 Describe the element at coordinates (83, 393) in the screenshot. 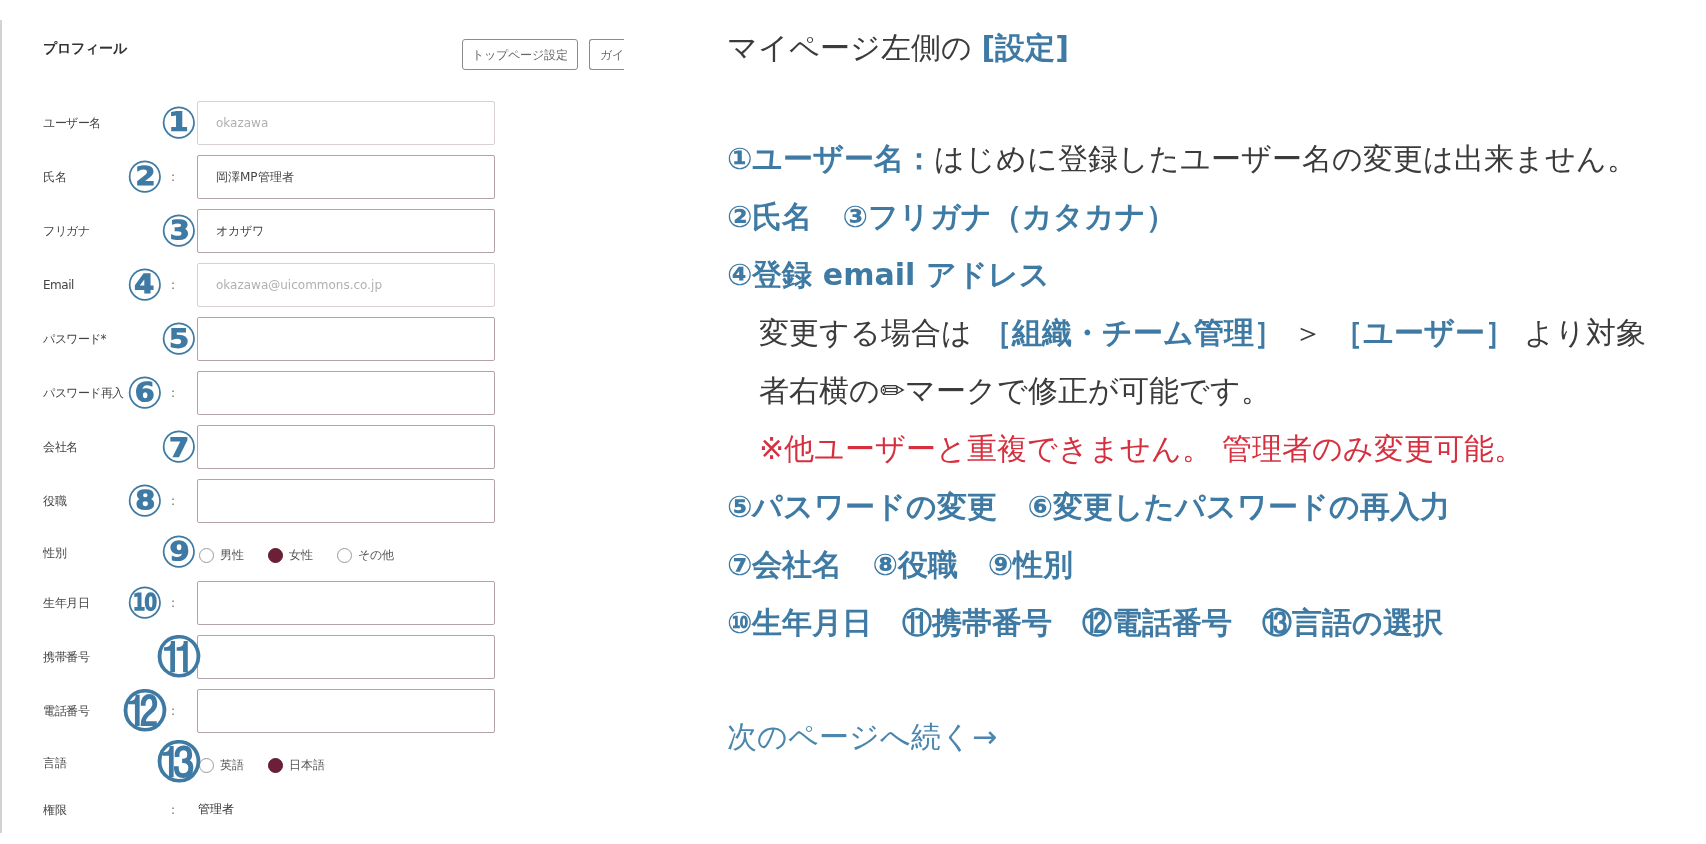

I see `field-label: パスワード再入` at that location.